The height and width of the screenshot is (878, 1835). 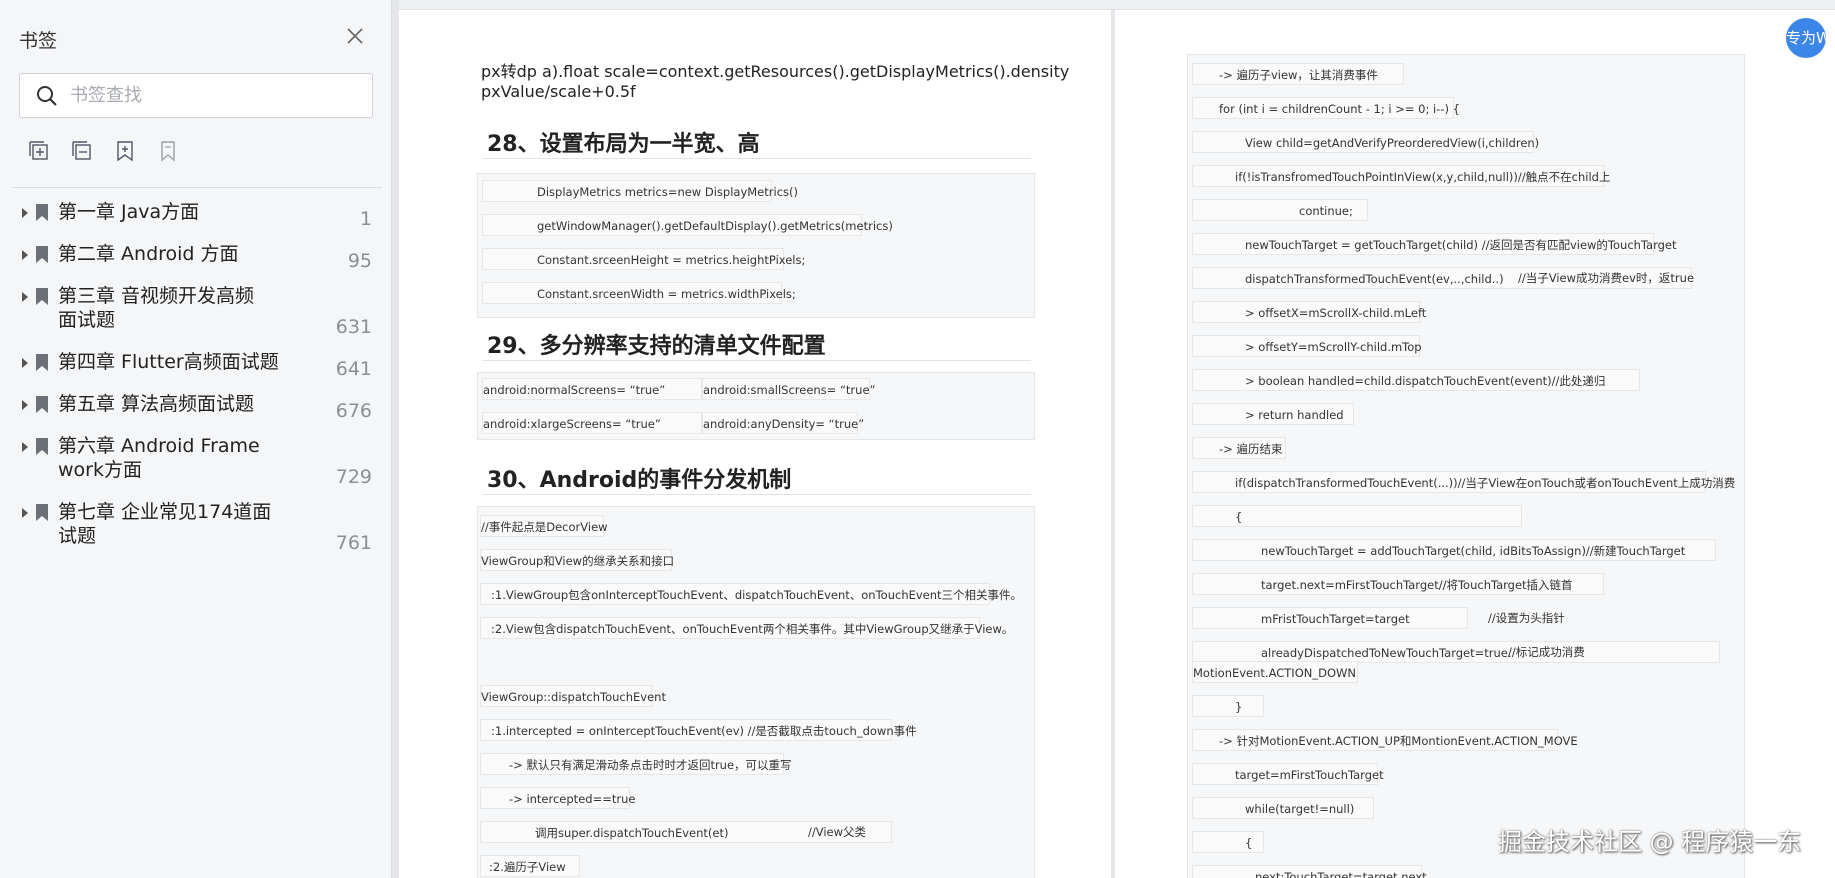 I want to click on search-input, so click(x=210, y=95).